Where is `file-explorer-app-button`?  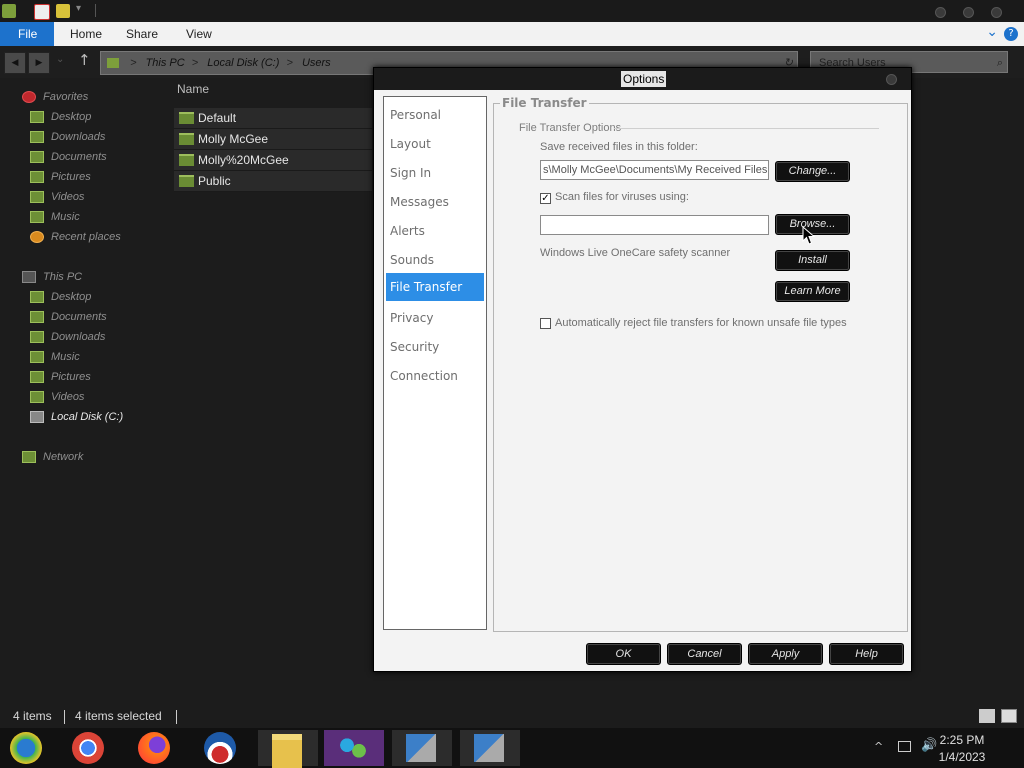 file-explorer-app-button is located at coordinates (288, 749).